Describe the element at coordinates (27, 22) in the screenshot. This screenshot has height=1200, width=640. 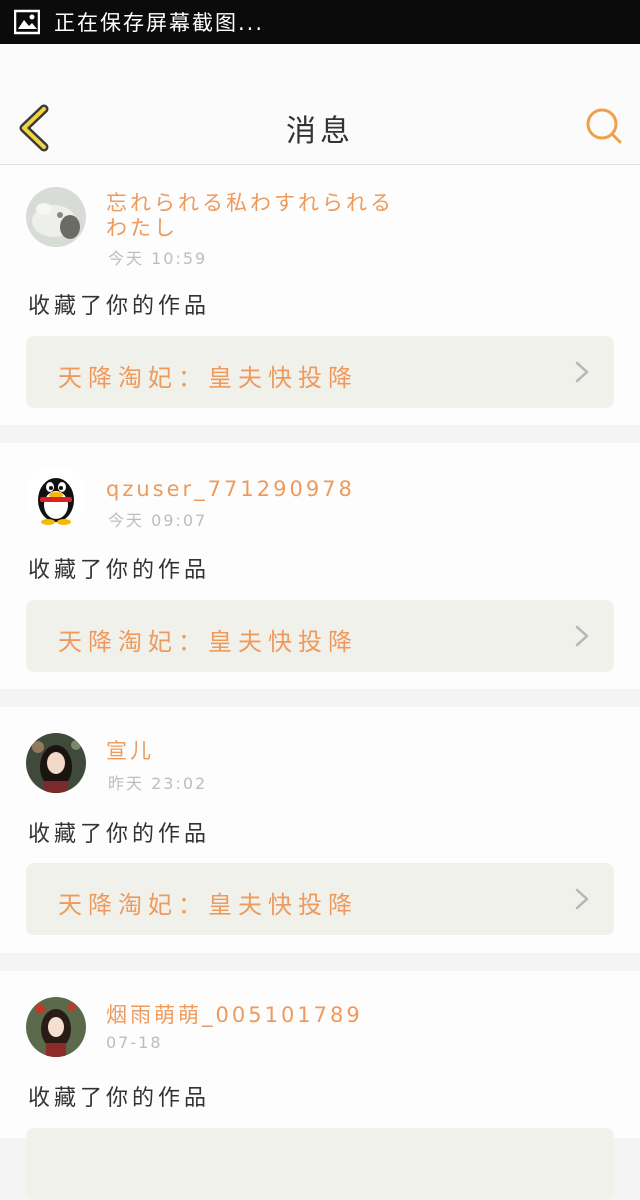
I see `image-icon` at that location.